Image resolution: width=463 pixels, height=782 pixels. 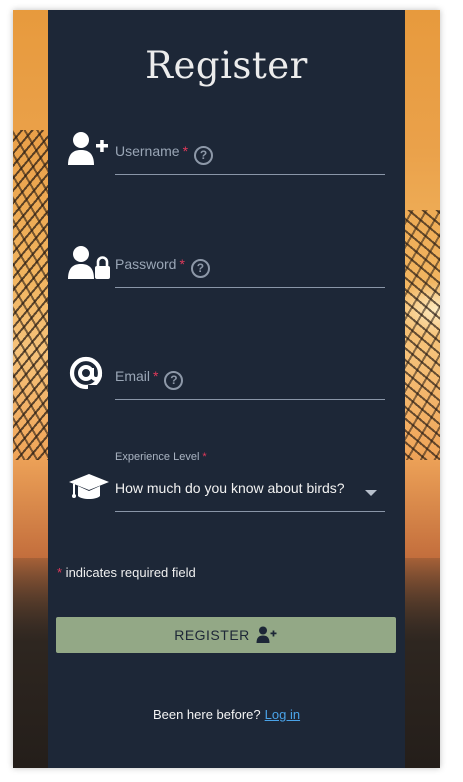 What do you see at coordinates (89, 491) in the screenshot?
I see `graduation-cap-icon` at bounding box center [89, 491].